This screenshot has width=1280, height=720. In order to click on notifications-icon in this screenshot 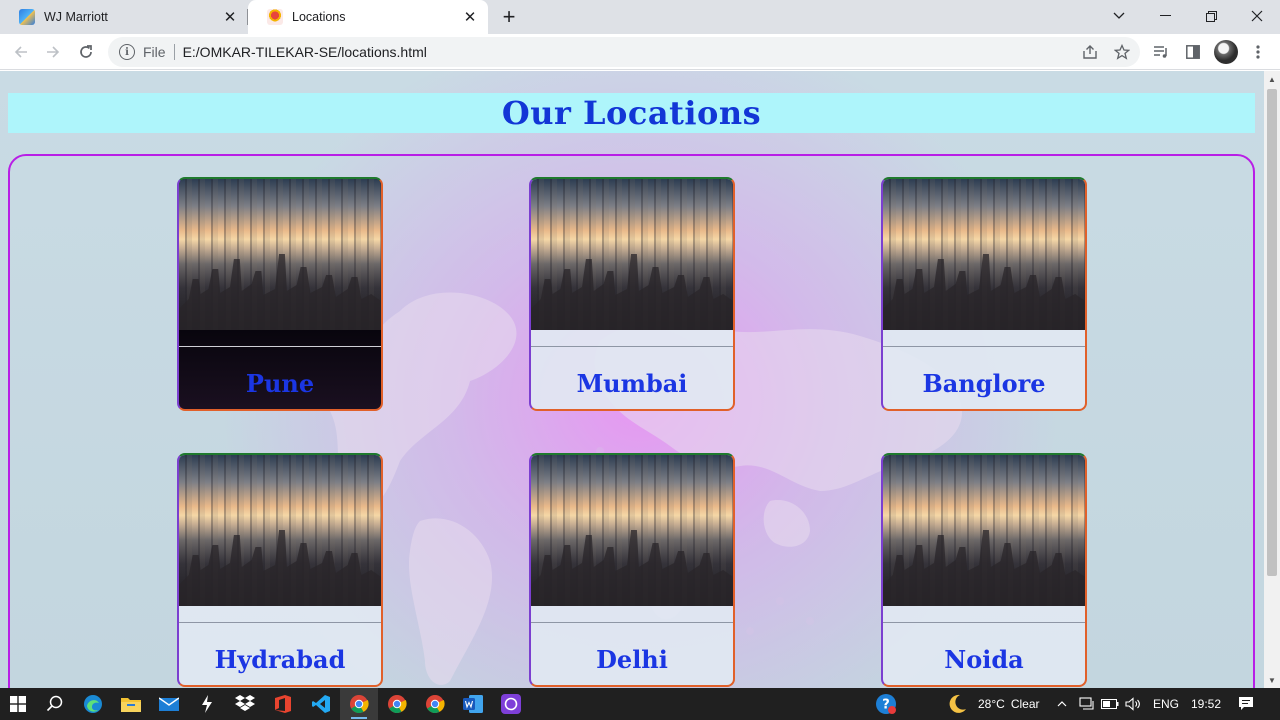, I will do `click(1246, 704)`.